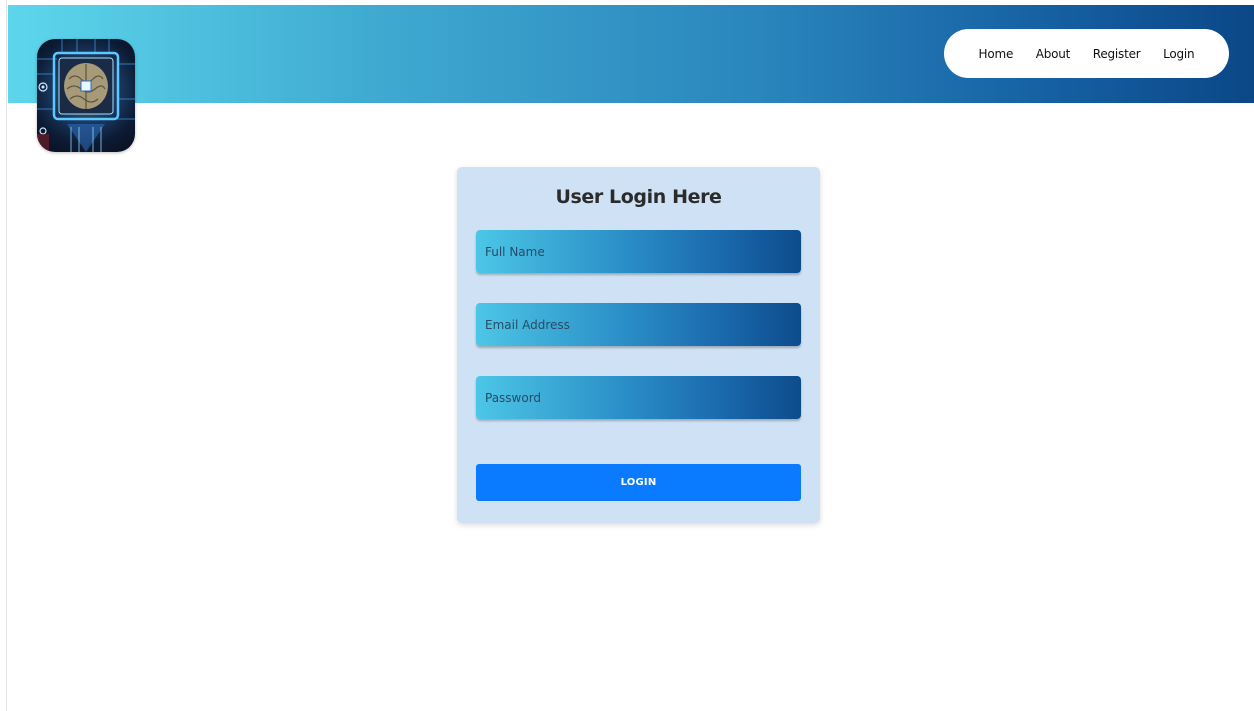 The height and width of the screenshot is (711, 1254). I want to click on email-field, so click(638, 324).